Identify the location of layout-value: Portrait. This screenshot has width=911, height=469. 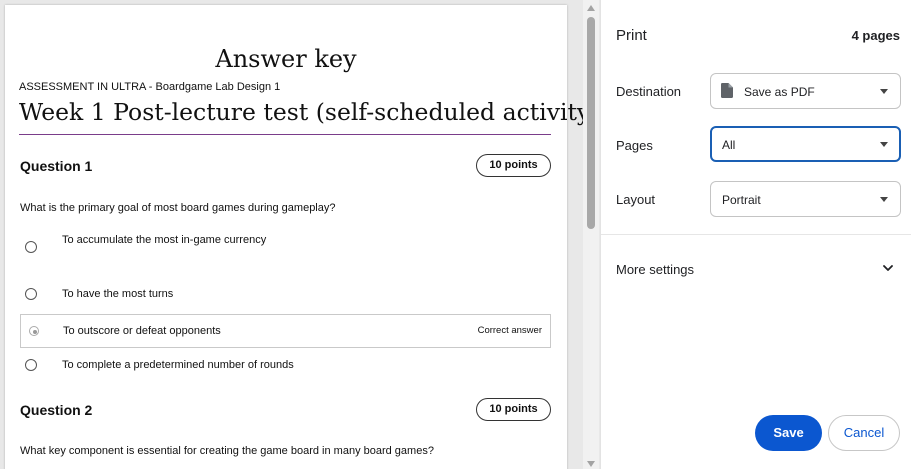
(741, 200).